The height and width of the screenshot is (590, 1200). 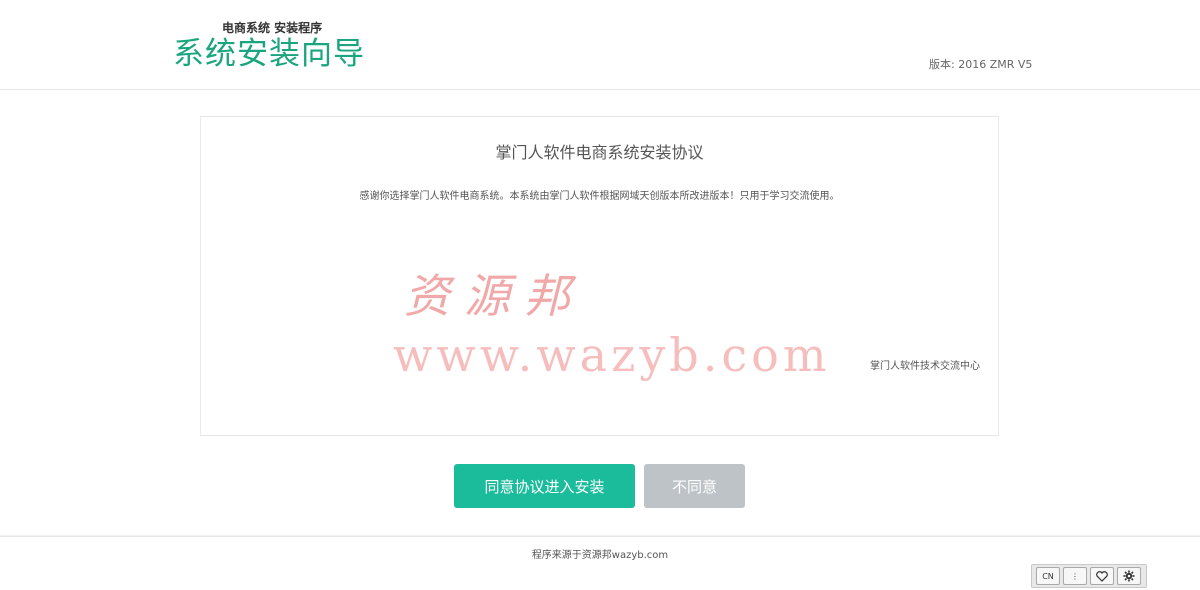 What do you see at coordinates (981, 64) in the screenshot?
I see `version-label: 版本: 2016 ZMR V5` at bounding box center [981, 64].